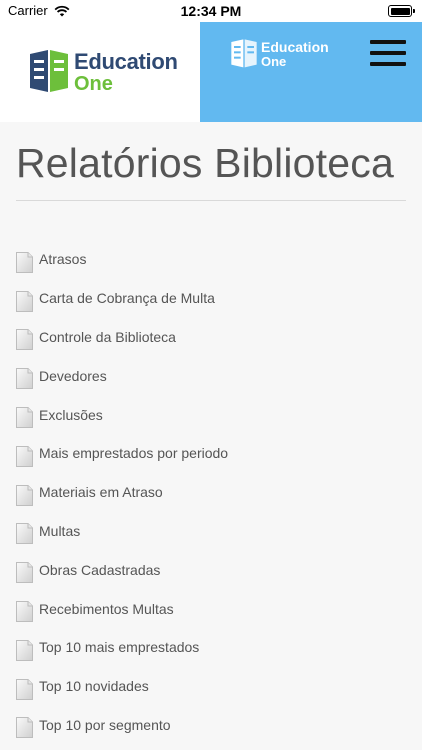 The height and width of the screenshot is (750, 422). I want to click on app-header: Education One Education One, so click(211, 72).